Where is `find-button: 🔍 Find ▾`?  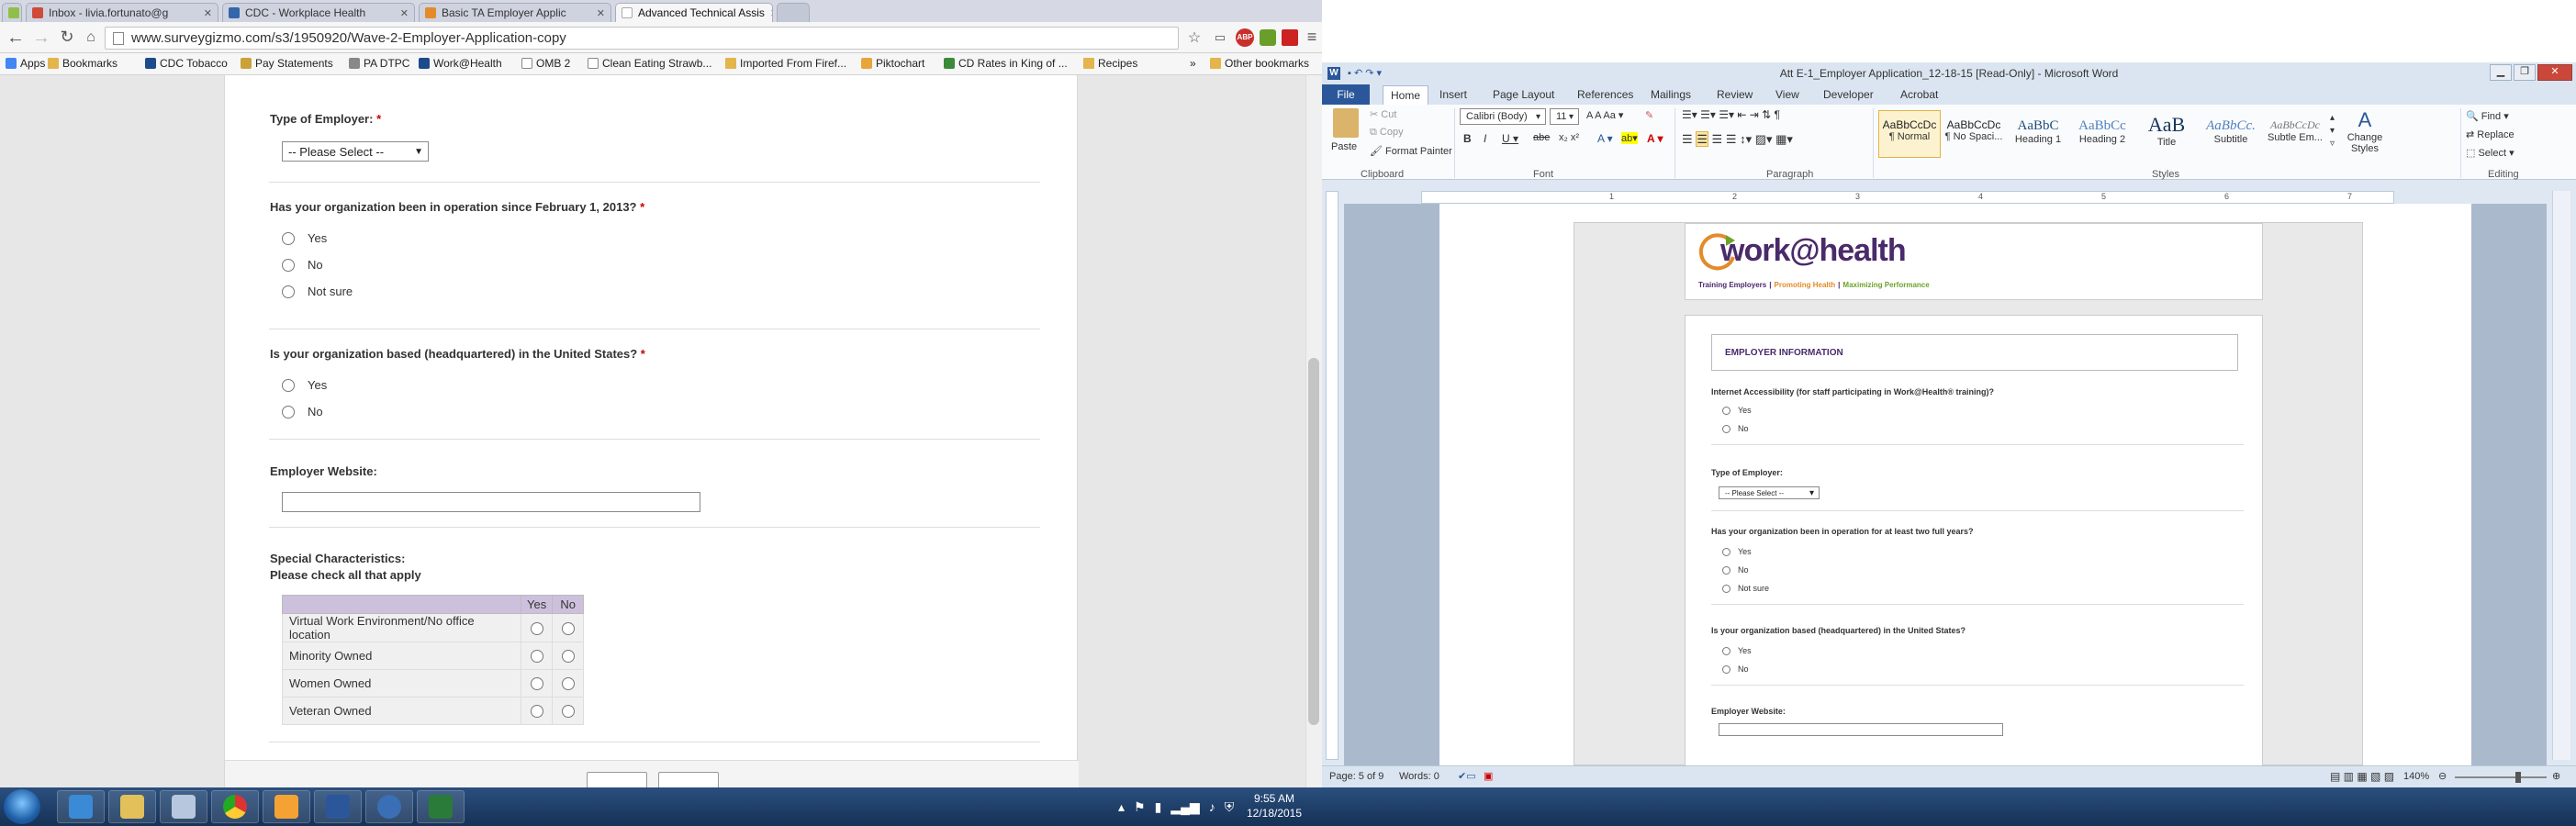
find-button: 🔍 Find ▾ is located at coordinates (2487, 116).